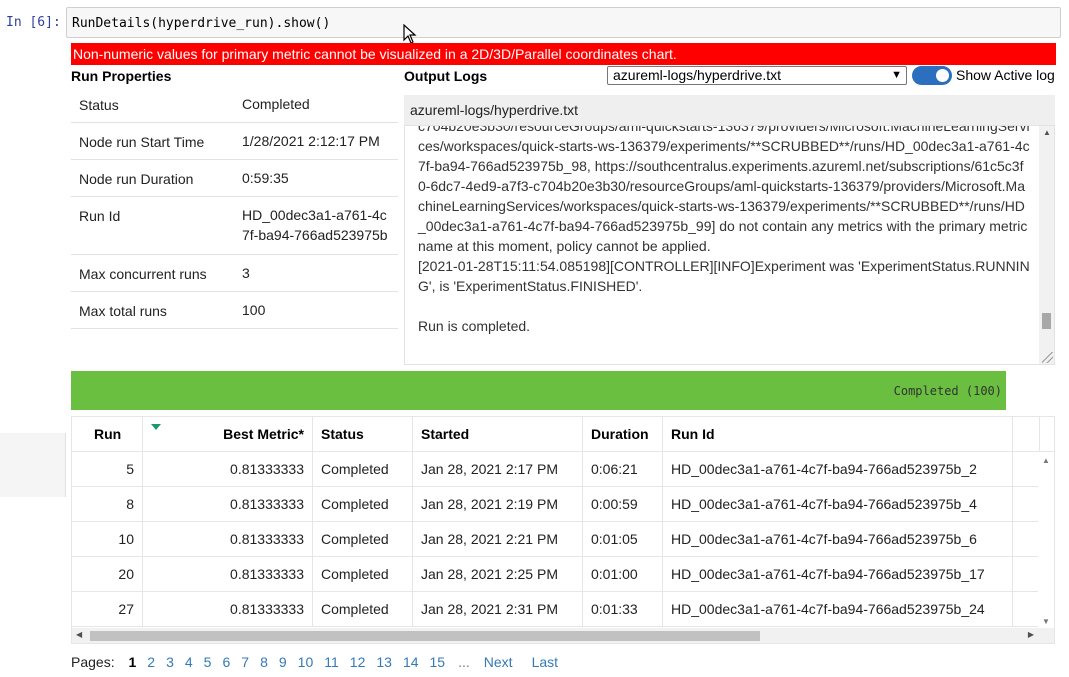  What do you see at coordinates (107, 434) in the screenshot?
I see `column-header-run: Run` at bounding box center [107, 434].